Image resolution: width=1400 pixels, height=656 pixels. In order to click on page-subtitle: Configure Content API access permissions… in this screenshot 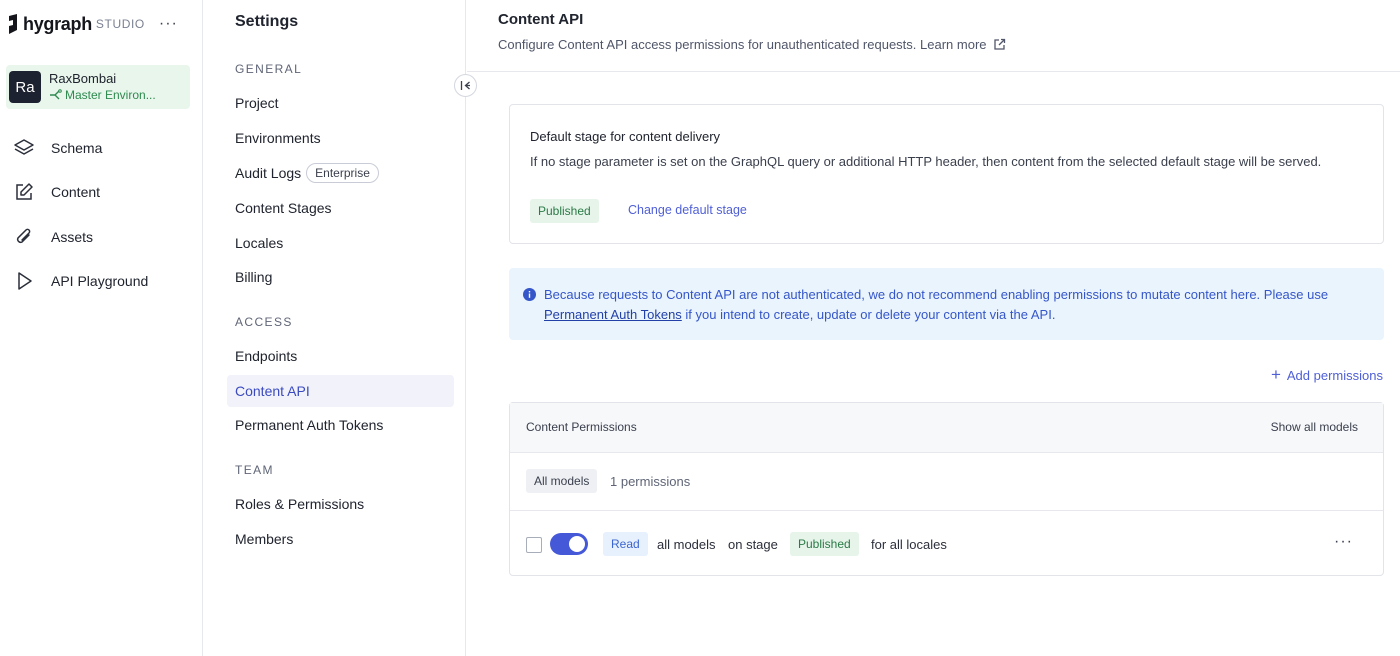, I will do `click(752, 44)`.